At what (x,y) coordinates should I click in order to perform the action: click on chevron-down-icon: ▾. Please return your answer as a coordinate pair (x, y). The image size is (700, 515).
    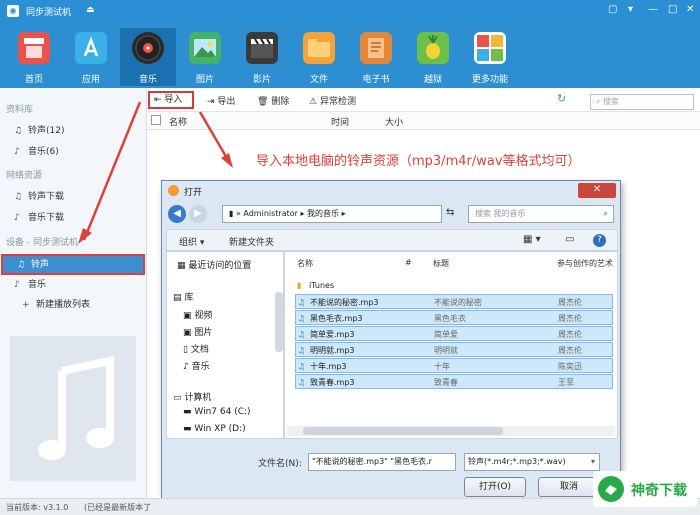
    Looking at the image, I should click on (592, 461).